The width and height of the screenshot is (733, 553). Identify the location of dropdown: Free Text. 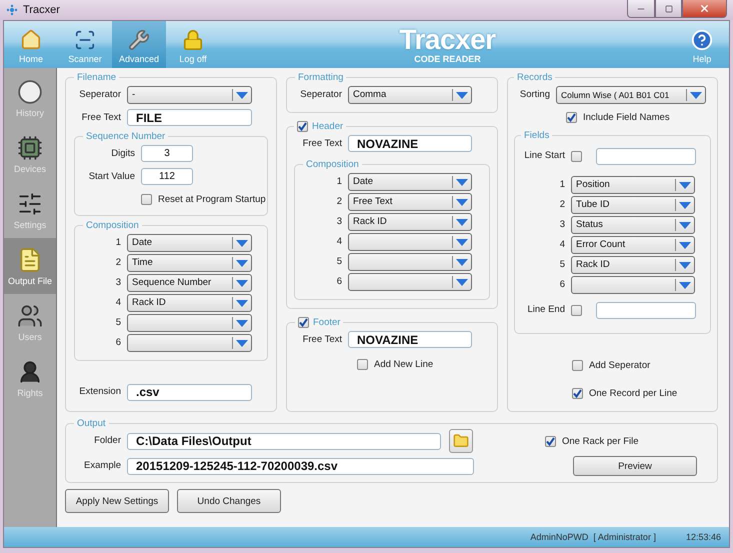
(410, 201).